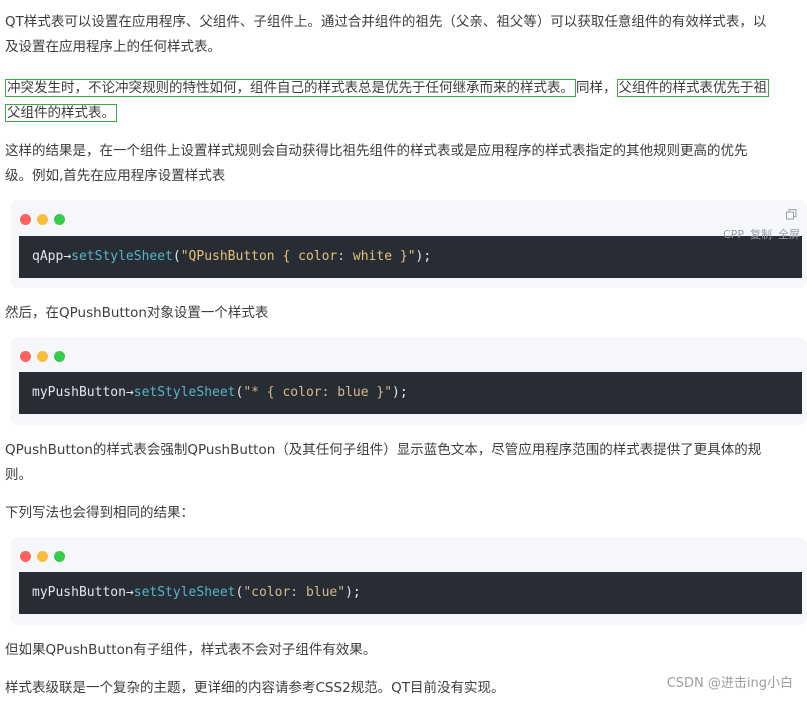 The height and width of the screenshot is (701, 807). Describe the element at coordinates (729, 683) in the screenshot. I see `csdn-watermark: CSDN @进击ing小白` at that location.